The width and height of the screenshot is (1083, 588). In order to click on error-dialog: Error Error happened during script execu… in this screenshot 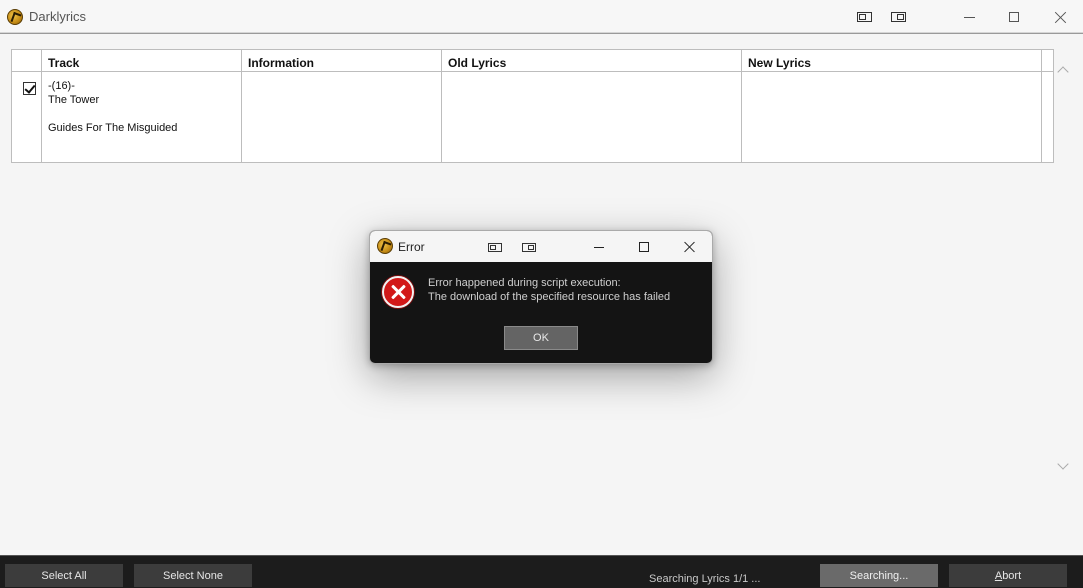, I will do `click(541, 297)`.